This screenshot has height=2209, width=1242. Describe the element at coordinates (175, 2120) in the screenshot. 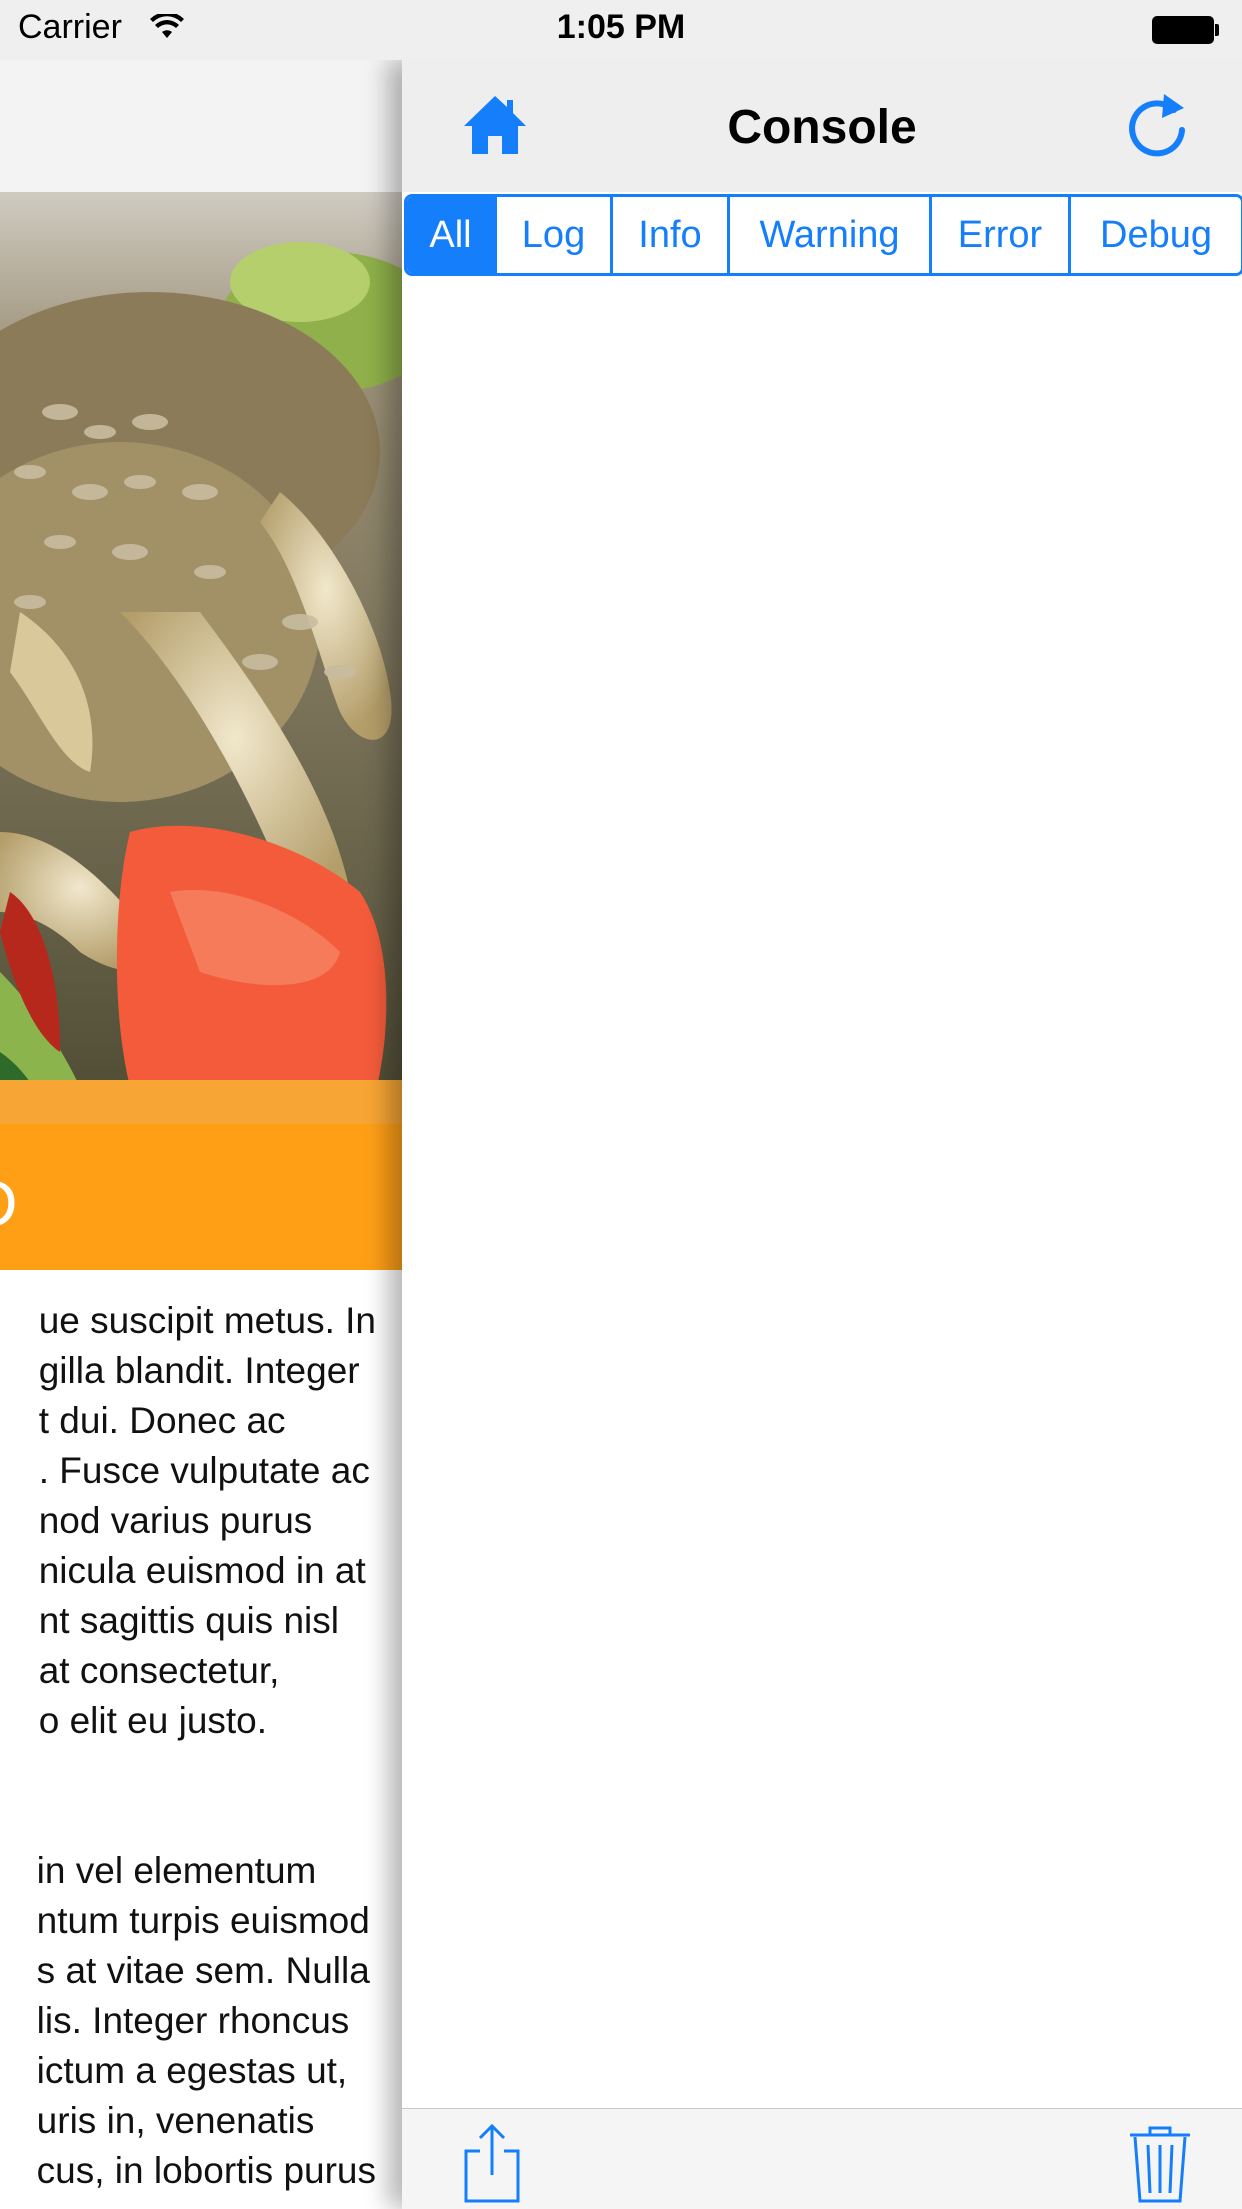

I see `article-line: uris in, venenatis` at that location.